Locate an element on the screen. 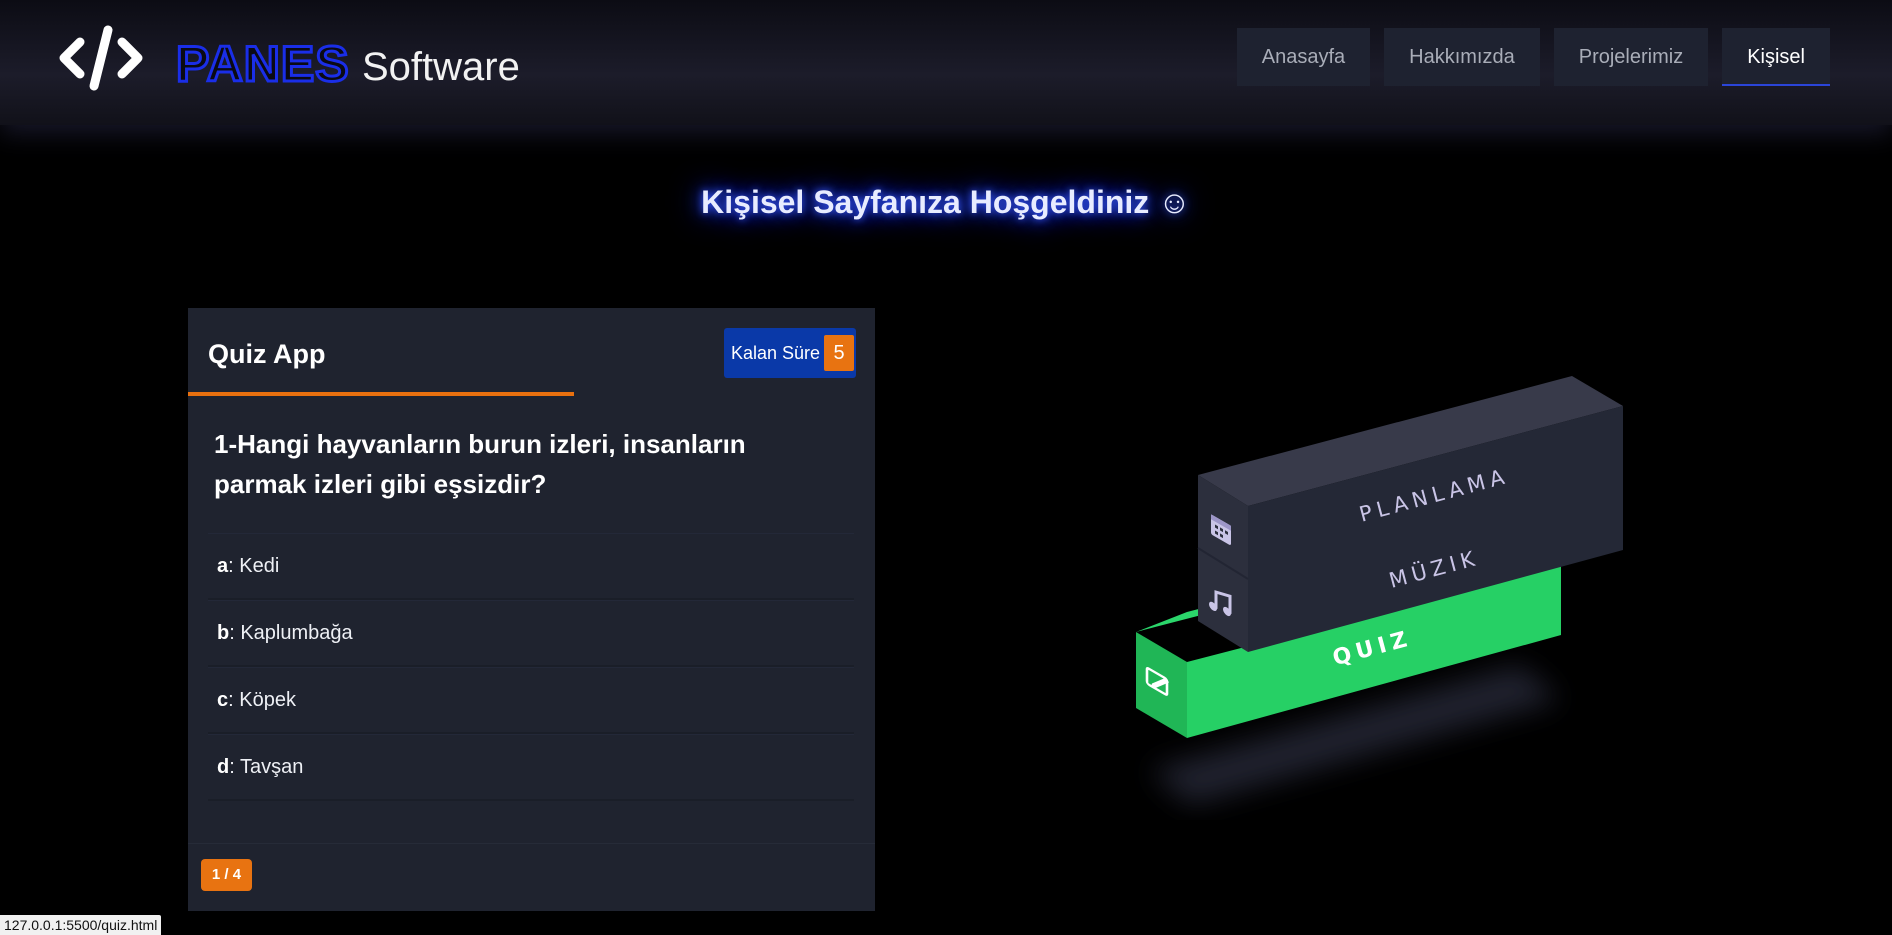  quiz-title: Quiz App is located at coordinates (267, 354).